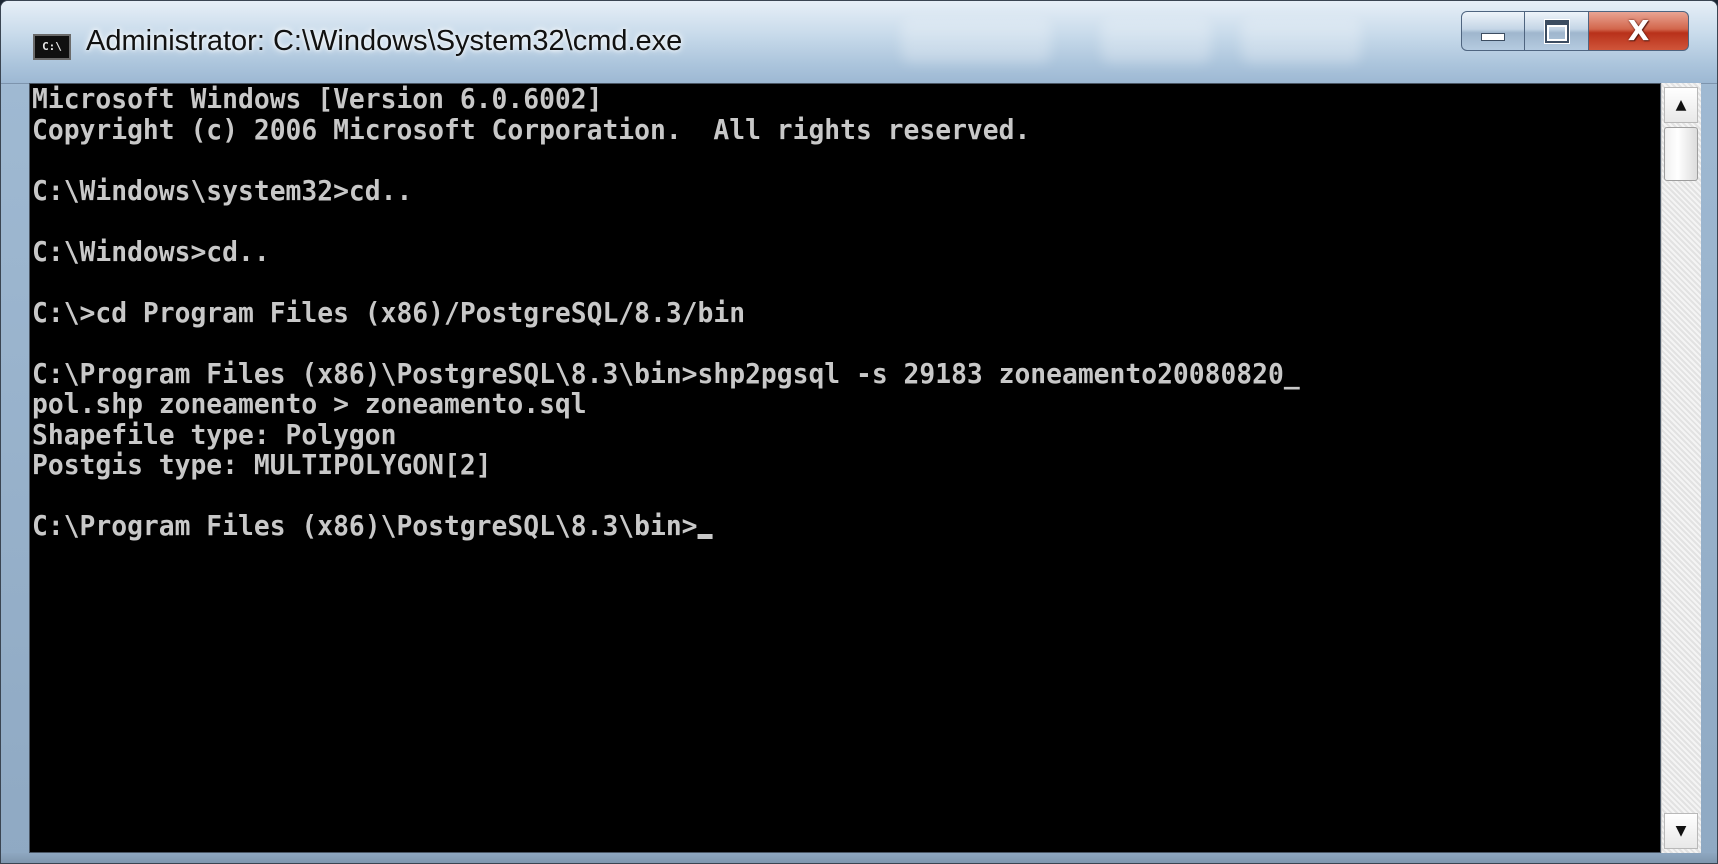  Describe the element at coordinates (1493, 37) in the screenshot. I see `minimize-icon` at that location.